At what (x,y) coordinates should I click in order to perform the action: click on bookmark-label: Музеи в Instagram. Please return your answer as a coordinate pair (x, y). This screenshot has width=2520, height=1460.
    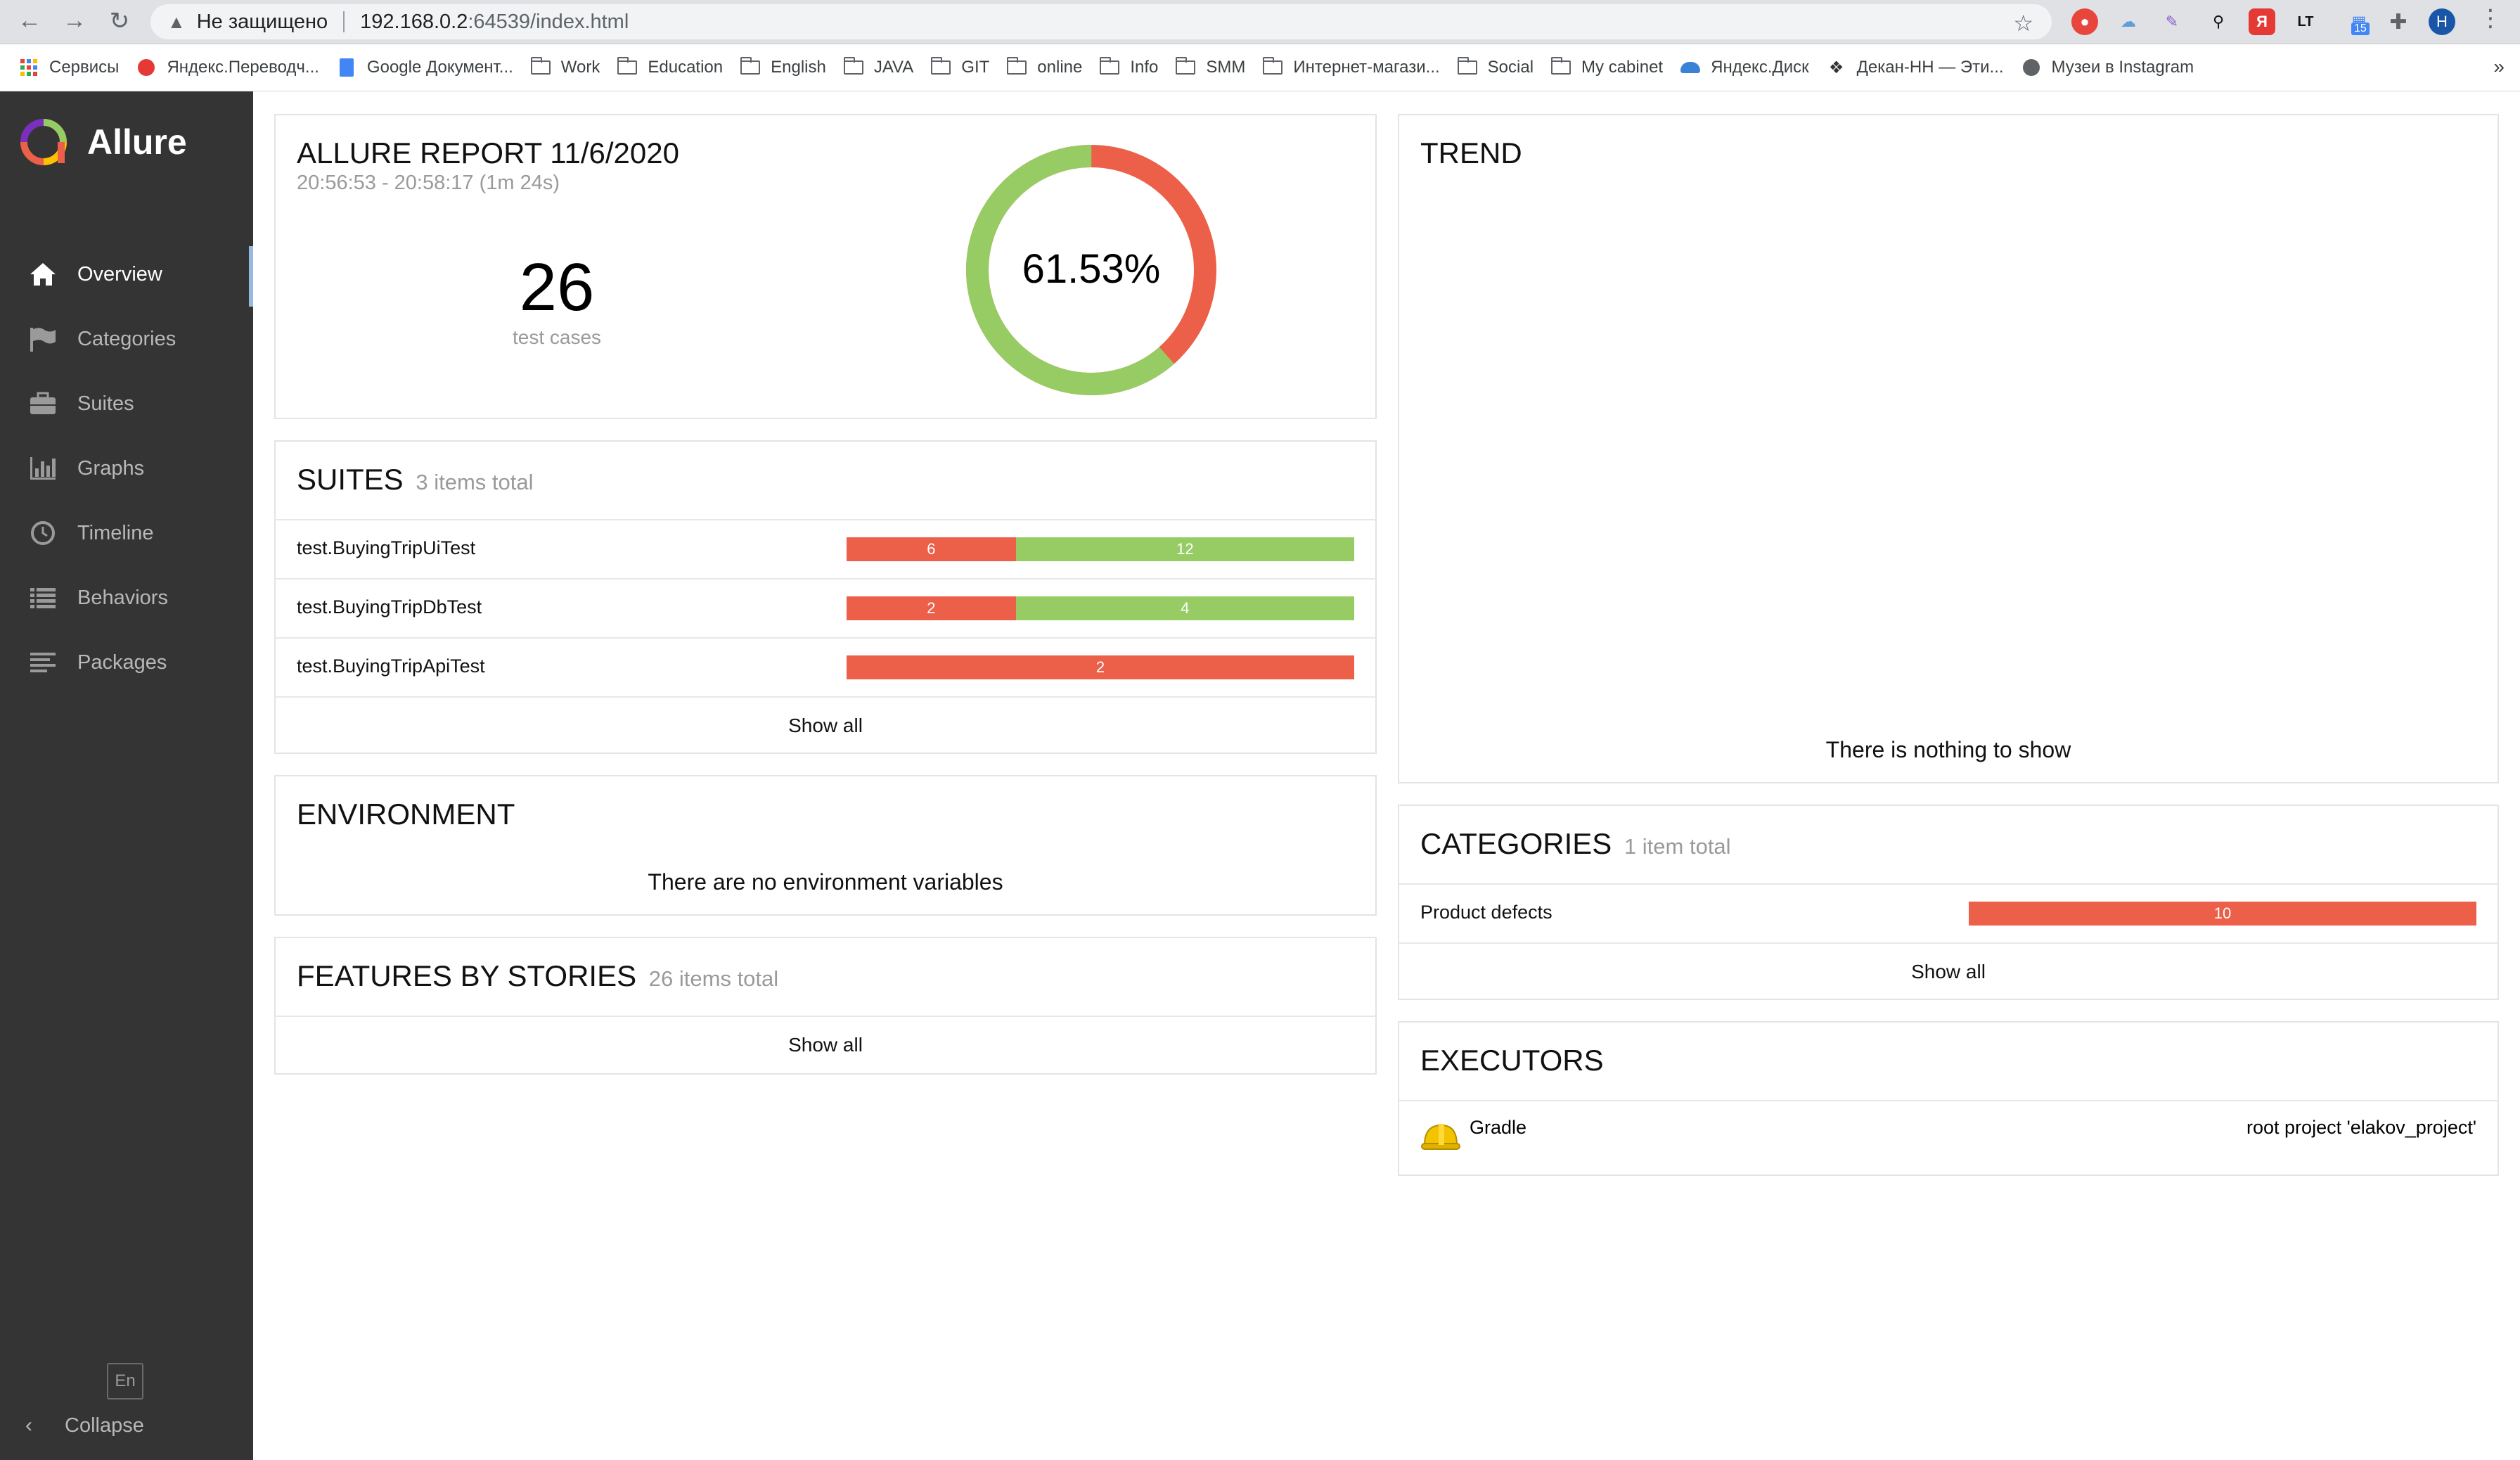
    Looking at the image, I should click on (2122, 67).